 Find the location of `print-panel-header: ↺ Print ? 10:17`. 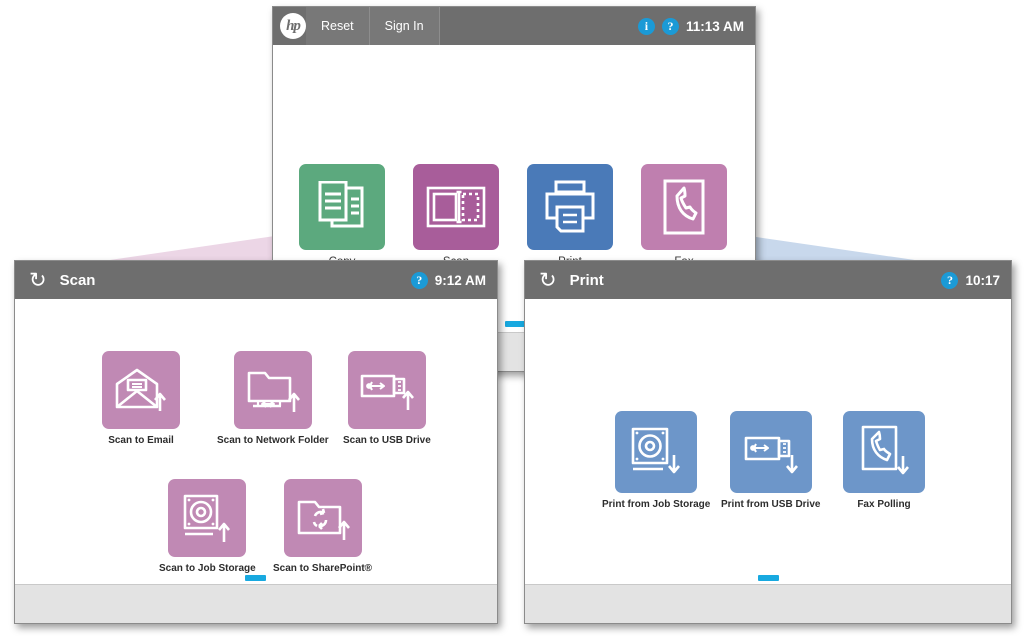

print-panel-header: ↺ Print ? 10:17 is located at coordinates (768, 280).